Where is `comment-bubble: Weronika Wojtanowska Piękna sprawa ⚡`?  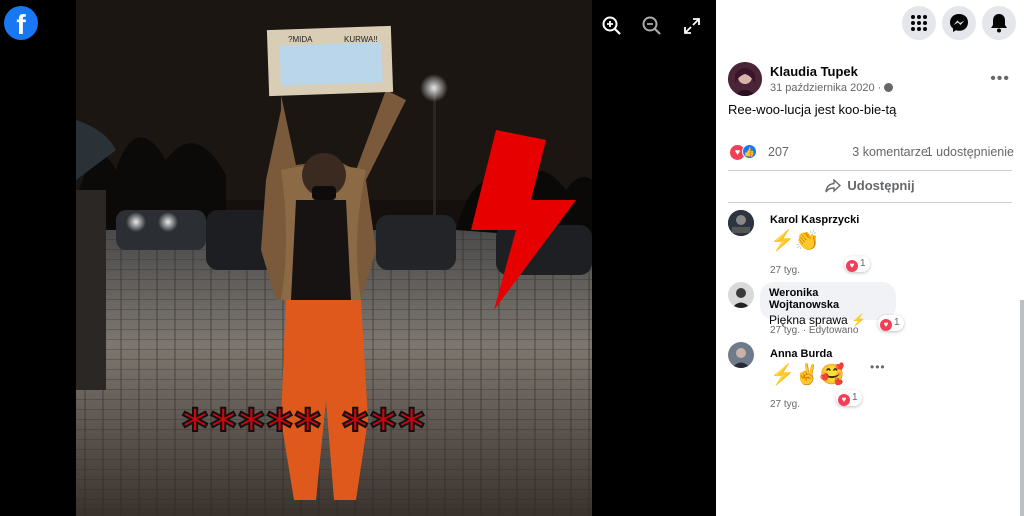 comment-bubble: Weronika Wojtanowska Piękna sprawa ⚡ is located at coordinates (828, 304).